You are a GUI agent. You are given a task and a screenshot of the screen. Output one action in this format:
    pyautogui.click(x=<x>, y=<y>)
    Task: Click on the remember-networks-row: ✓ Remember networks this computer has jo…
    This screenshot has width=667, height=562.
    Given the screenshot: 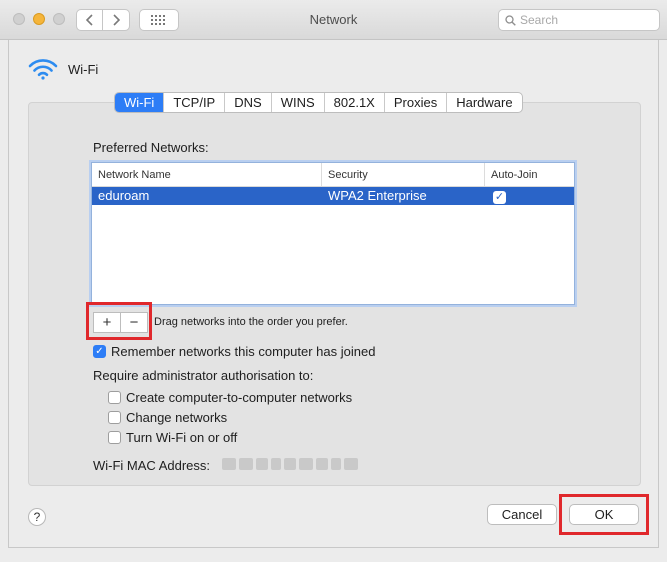 What is the action you would take?
    pyautogui.click(x=234, y=351)
    